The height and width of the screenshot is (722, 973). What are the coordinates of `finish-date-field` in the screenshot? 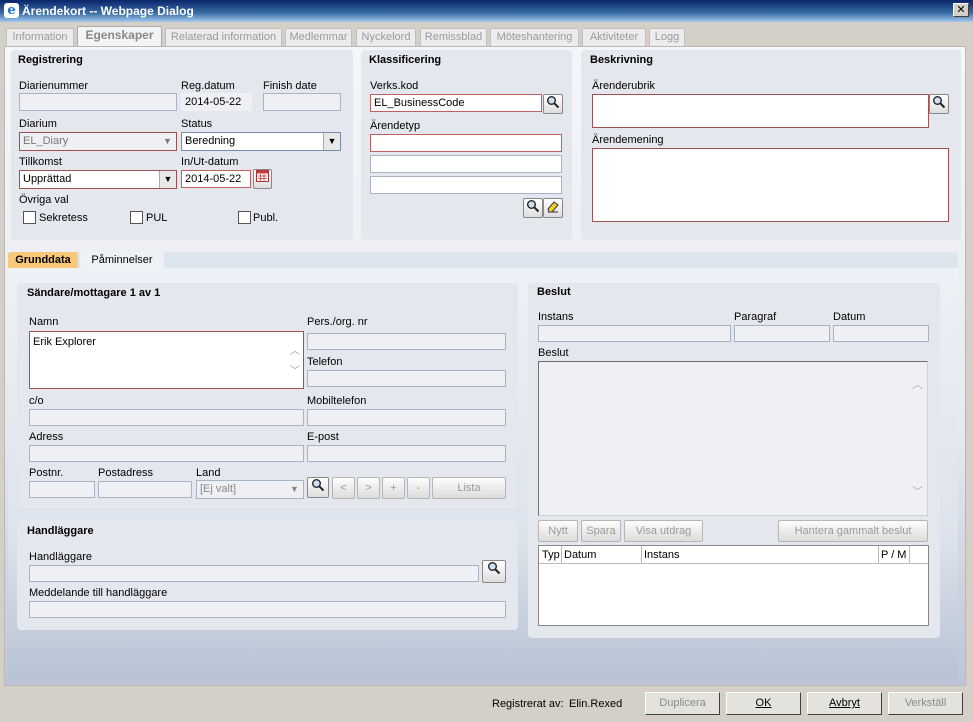 It's located at (302, 102).